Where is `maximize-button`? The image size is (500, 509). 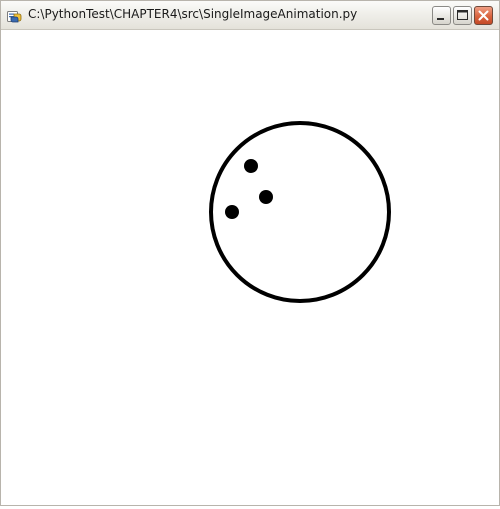 maximize-button is located at coordinates (462, 15).